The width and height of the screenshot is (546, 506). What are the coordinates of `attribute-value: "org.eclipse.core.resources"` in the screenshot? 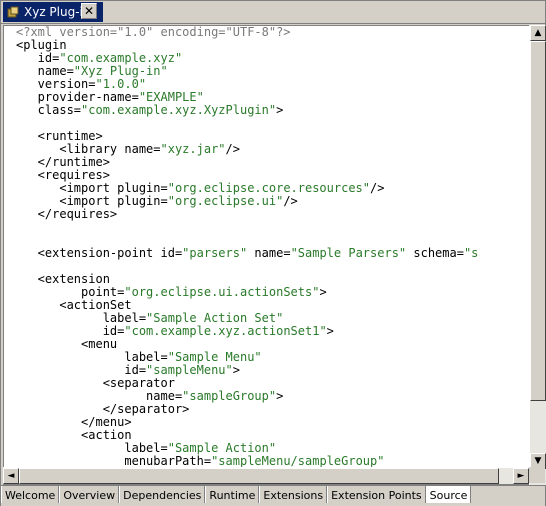 It's located at (269, 188).